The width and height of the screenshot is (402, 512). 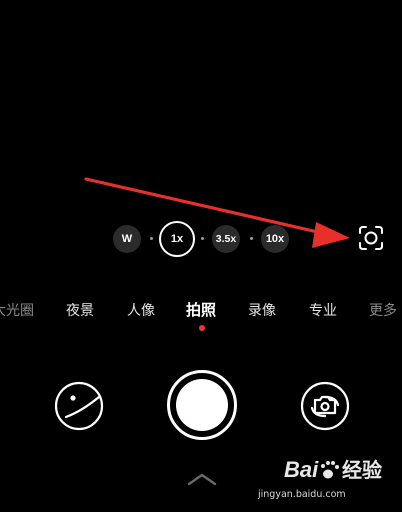 I want to click on chevron-up-icon, so click(x=202, y=479).